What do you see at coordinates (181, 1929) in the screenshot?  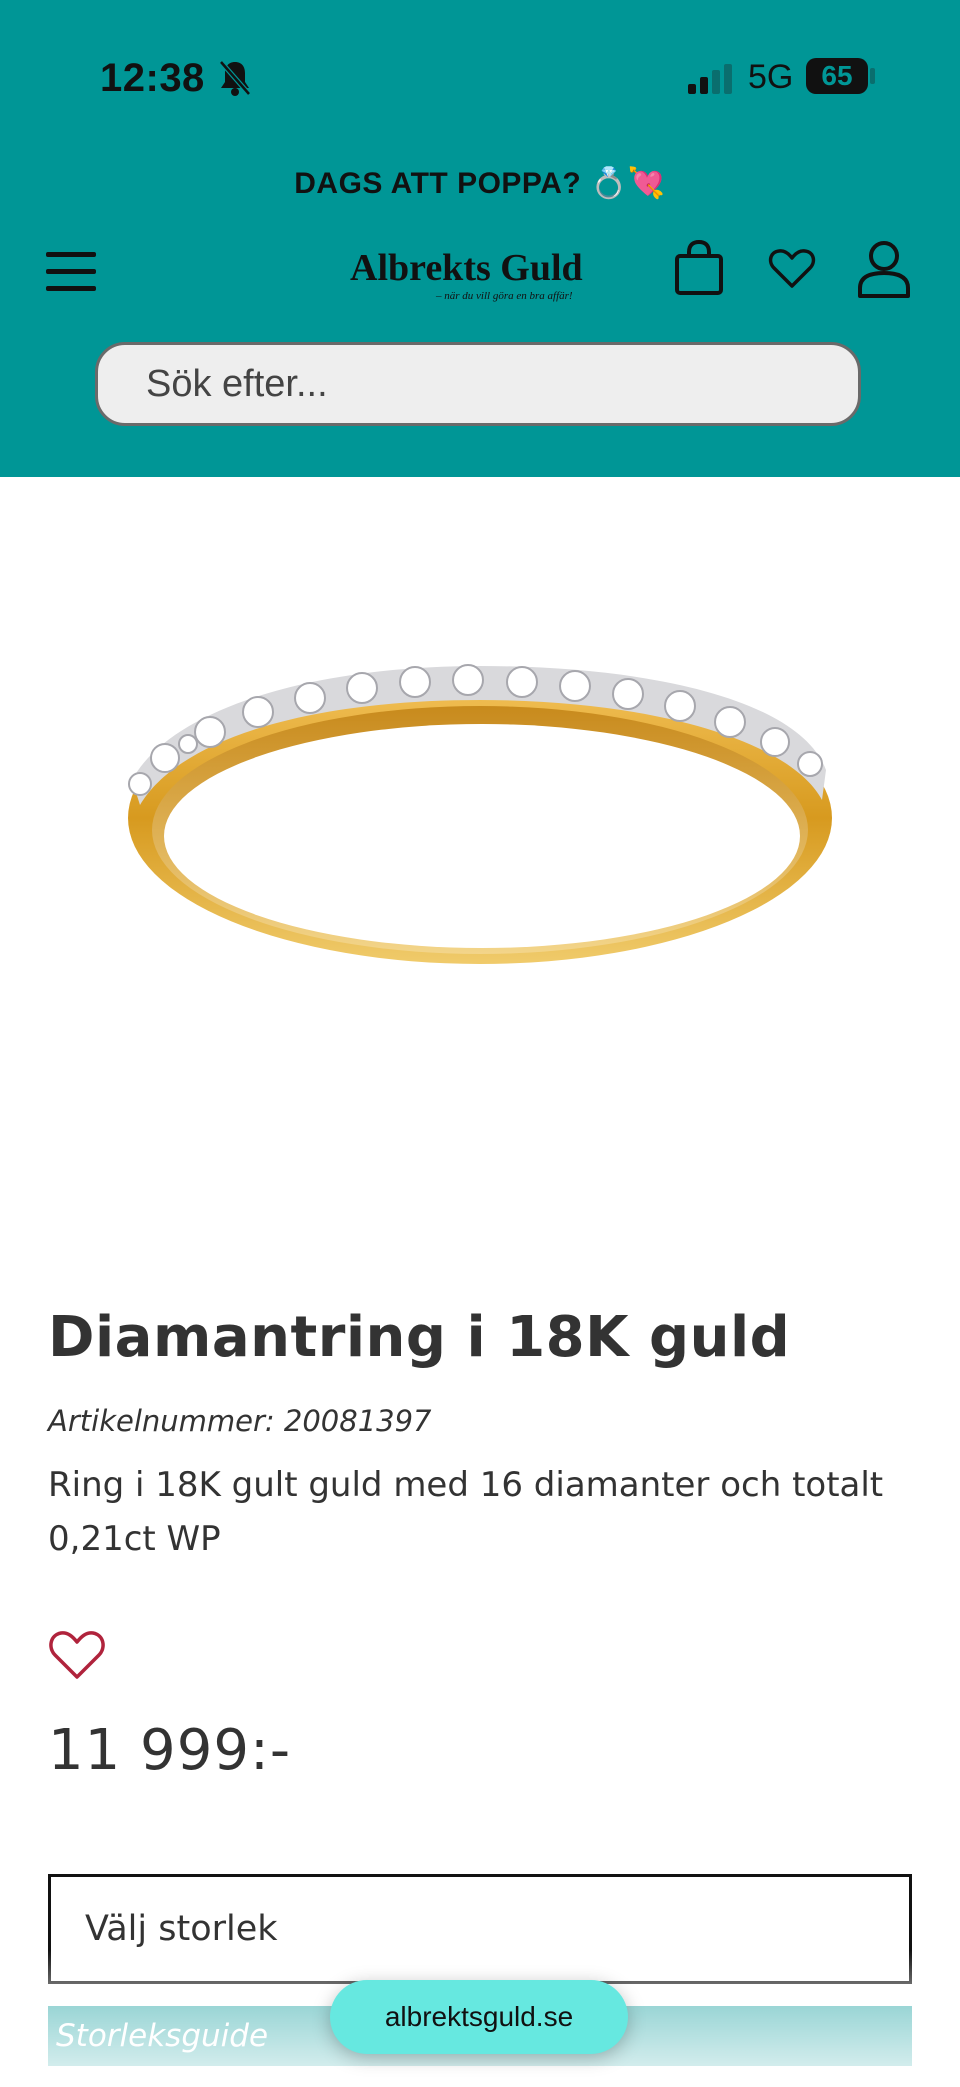 I see `size-select-label: Välj storlek` at bounding box center [181, 1929].